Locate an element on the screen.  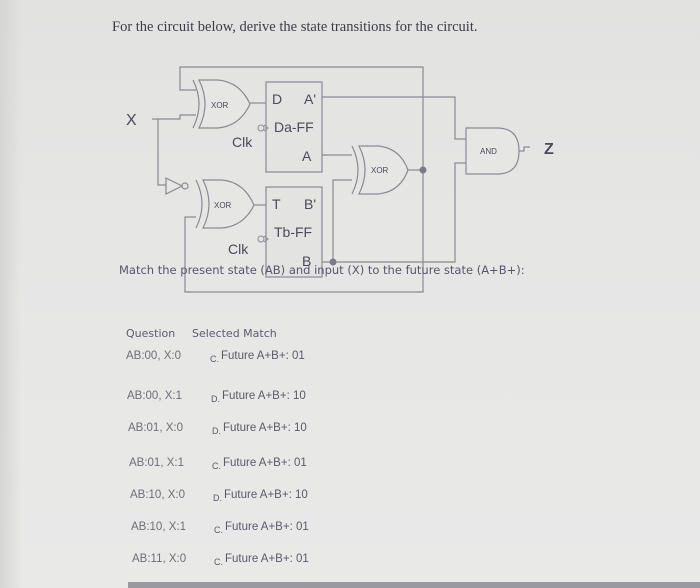
ff-b-t-label: T is located at coordinates (276, 204).